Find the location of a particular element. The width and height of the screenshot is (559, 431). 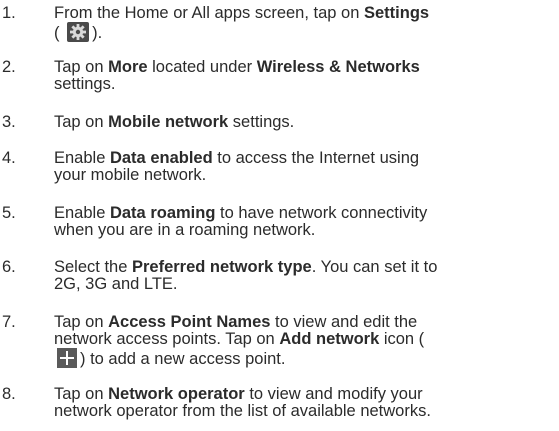

ui-term: Access Point Names is located at coordinates (189, 322).